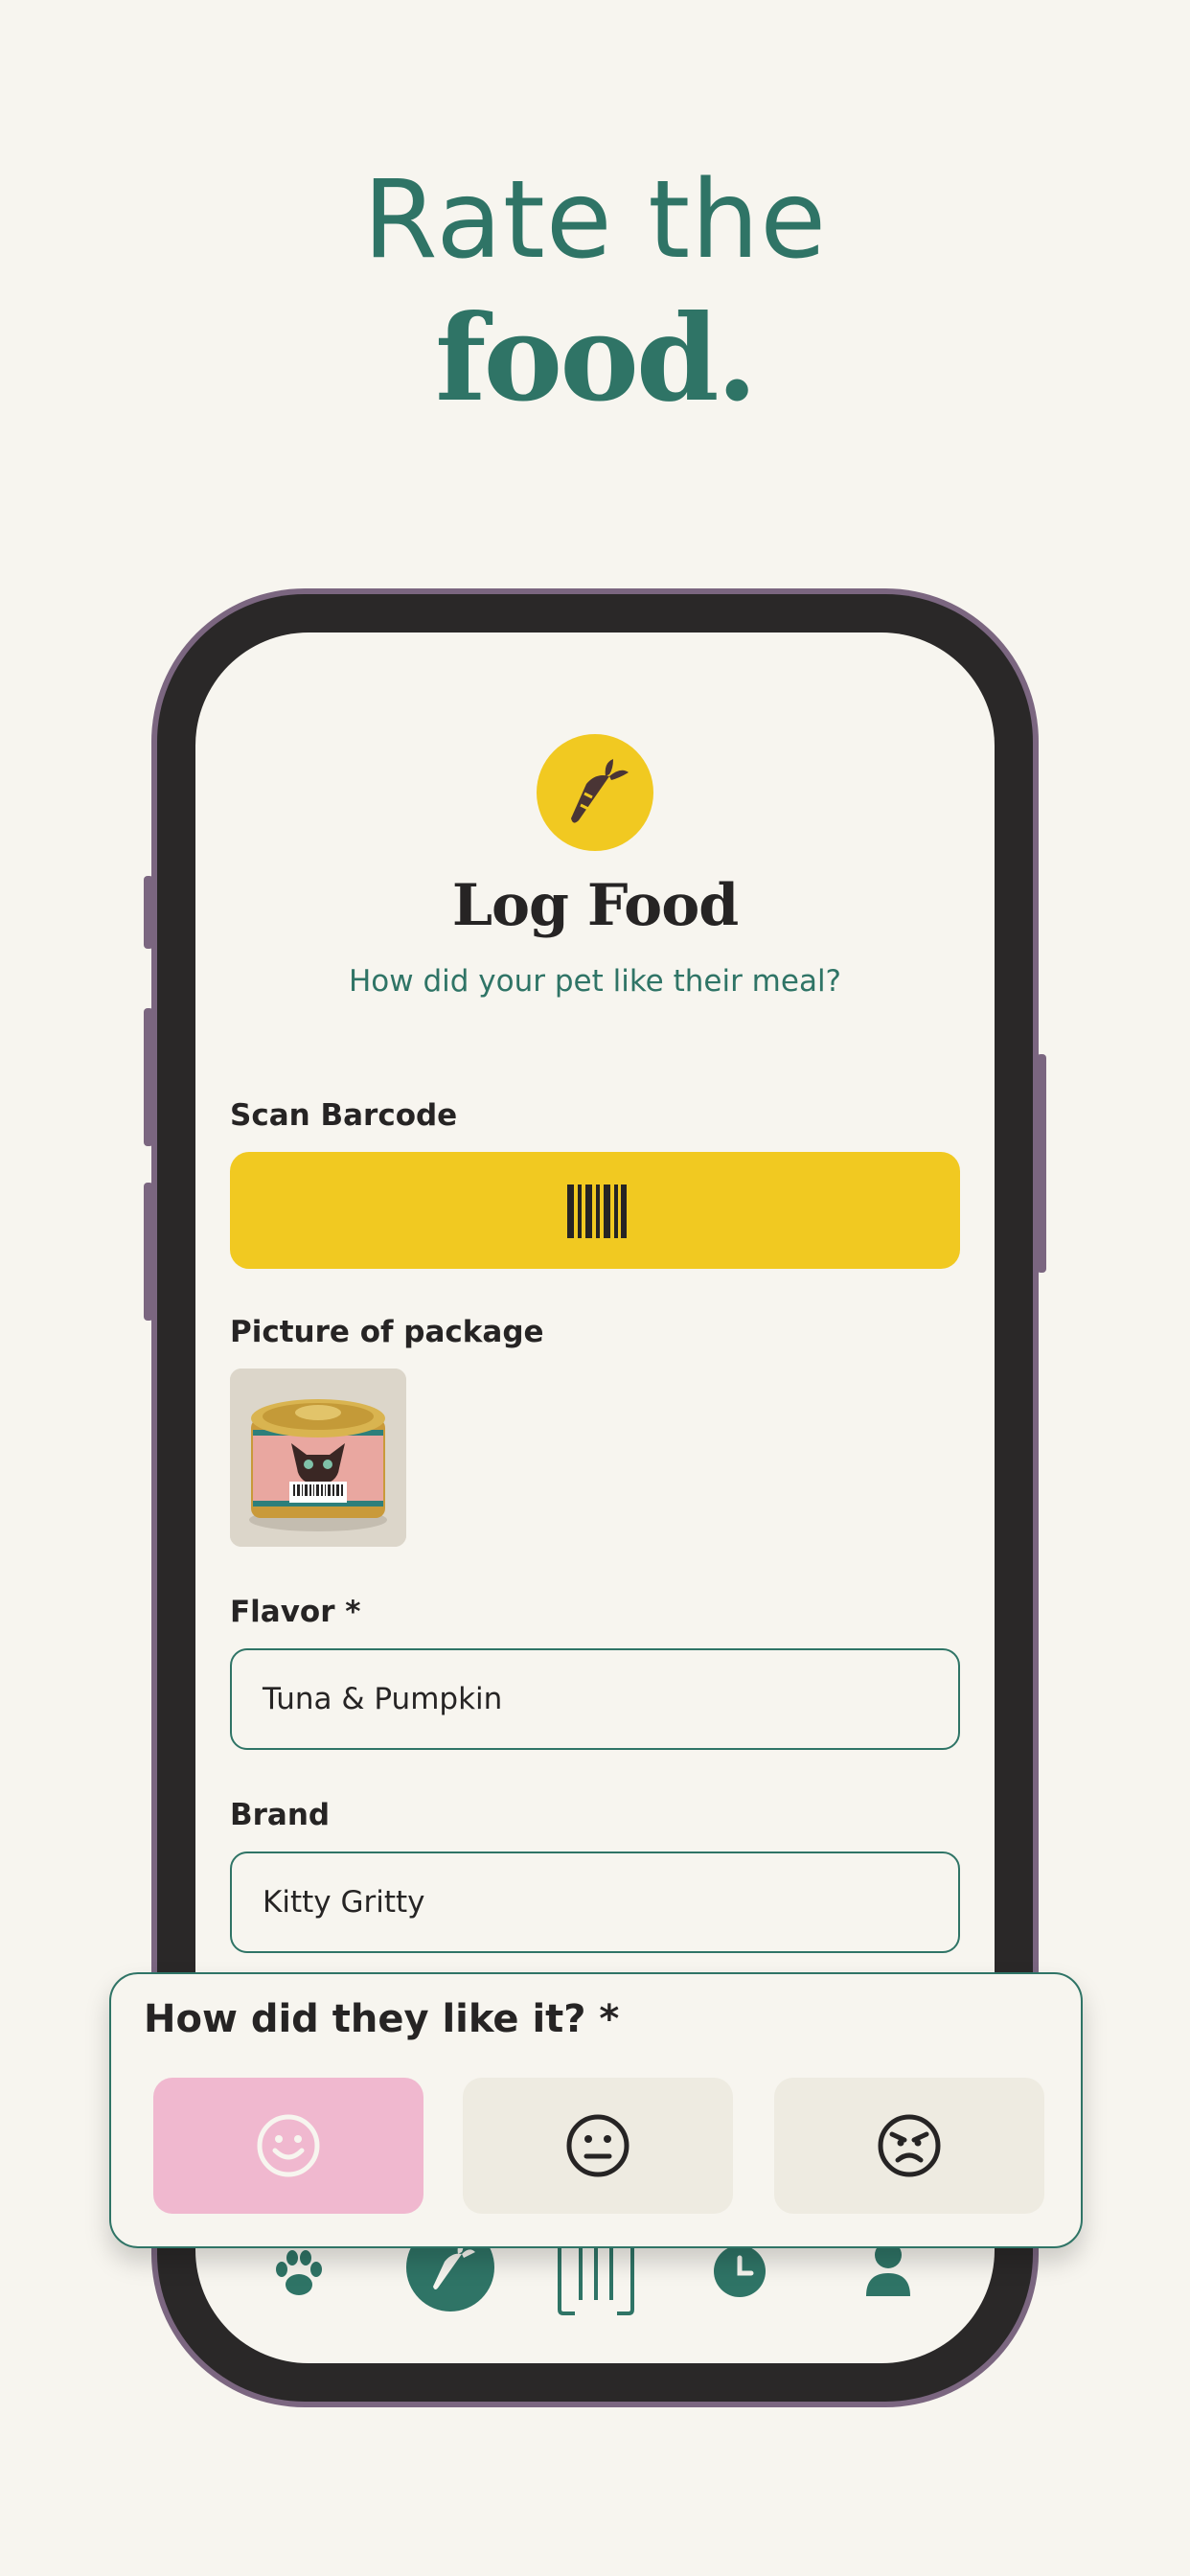 Image resolution: width=1190 pixels, height=2576 pixels. What do you see at coordinates (1041, 1163) in the screenshot?
I see `phone-power-button` at bounding box center [1041, 1163].